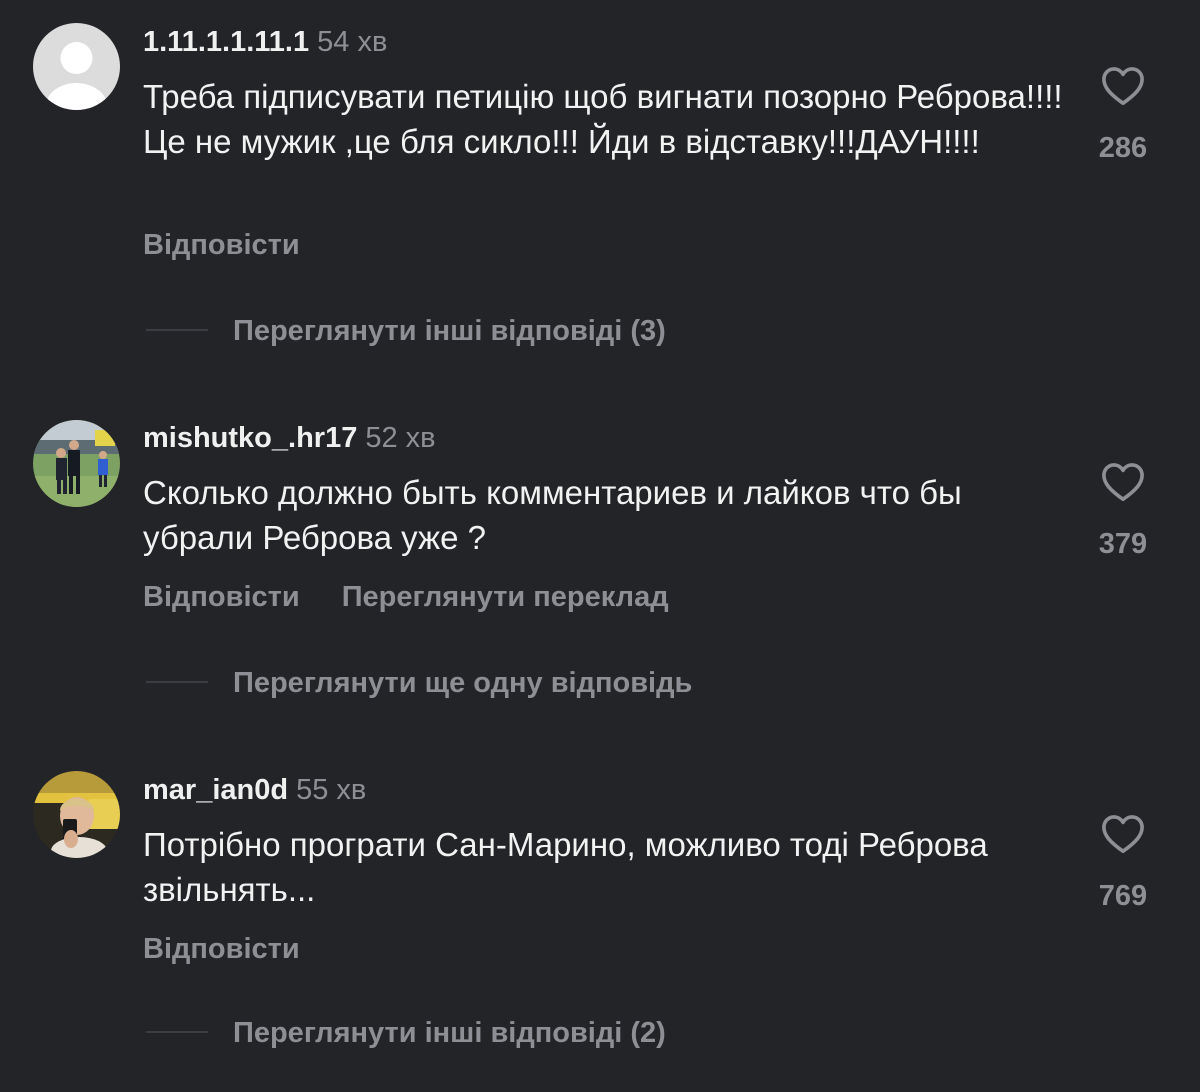 This screenshot has width=1200, height=1092. I want to click on like-button: 286, so click(1123, 115).